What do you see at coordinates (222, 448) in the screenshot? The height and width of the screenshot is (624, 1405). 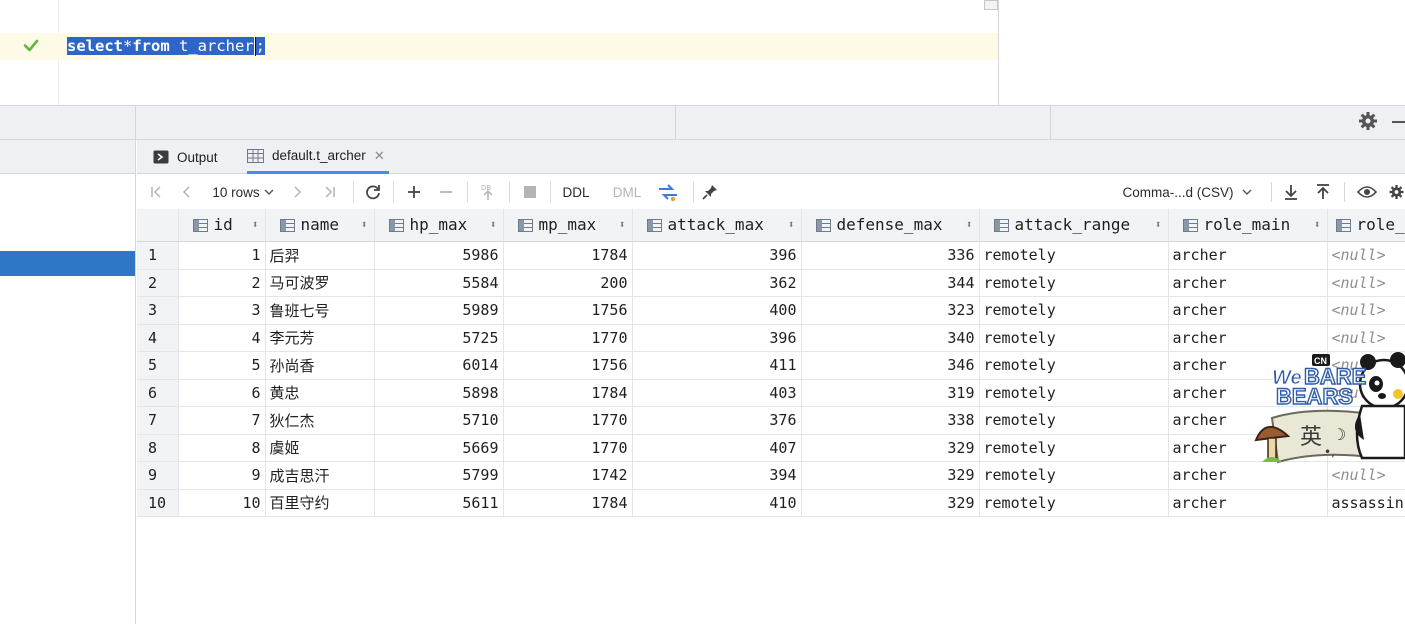 I see `cell-id: 8` at bounding box center [222, 448].